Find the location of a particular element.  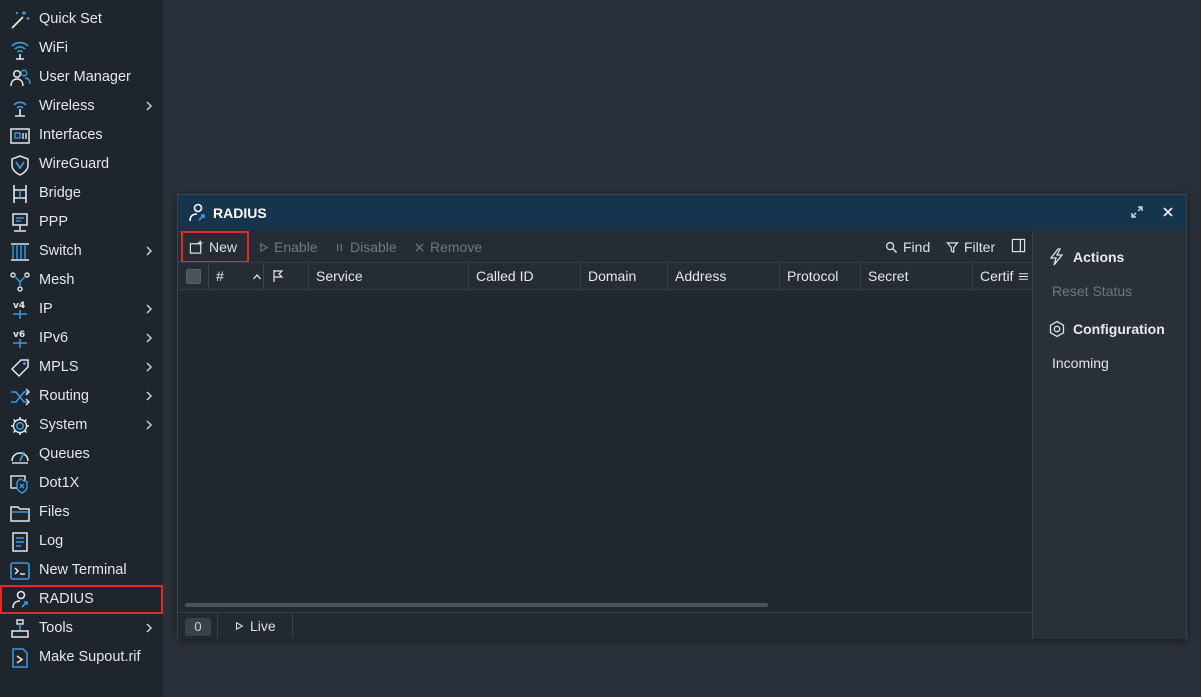

sidebar-item-make-supout-rif: Make Supout.rif is located at coordinates (81, 657).